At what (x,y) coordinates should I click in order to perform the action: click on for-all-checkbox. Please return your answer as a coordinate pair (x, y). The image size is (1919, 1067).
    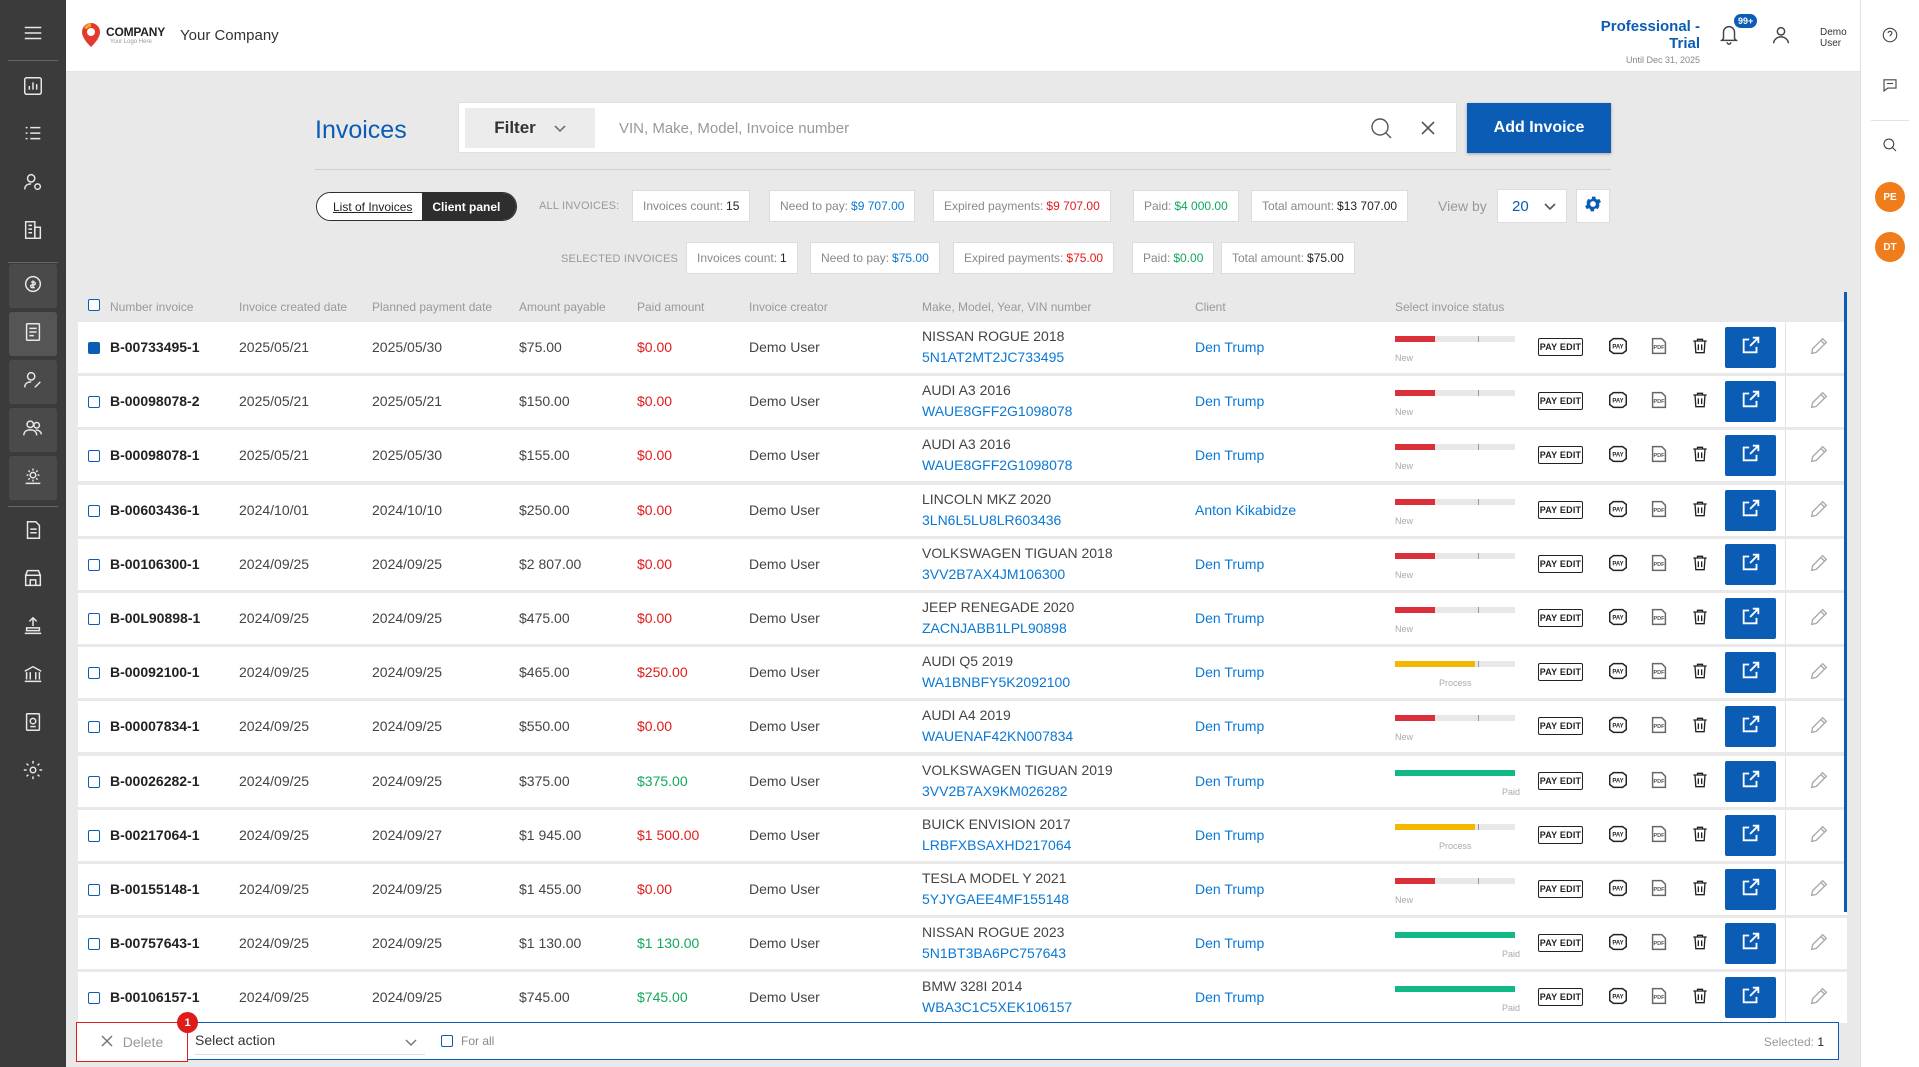
    Looking at the image, I should click on (447, 1041).